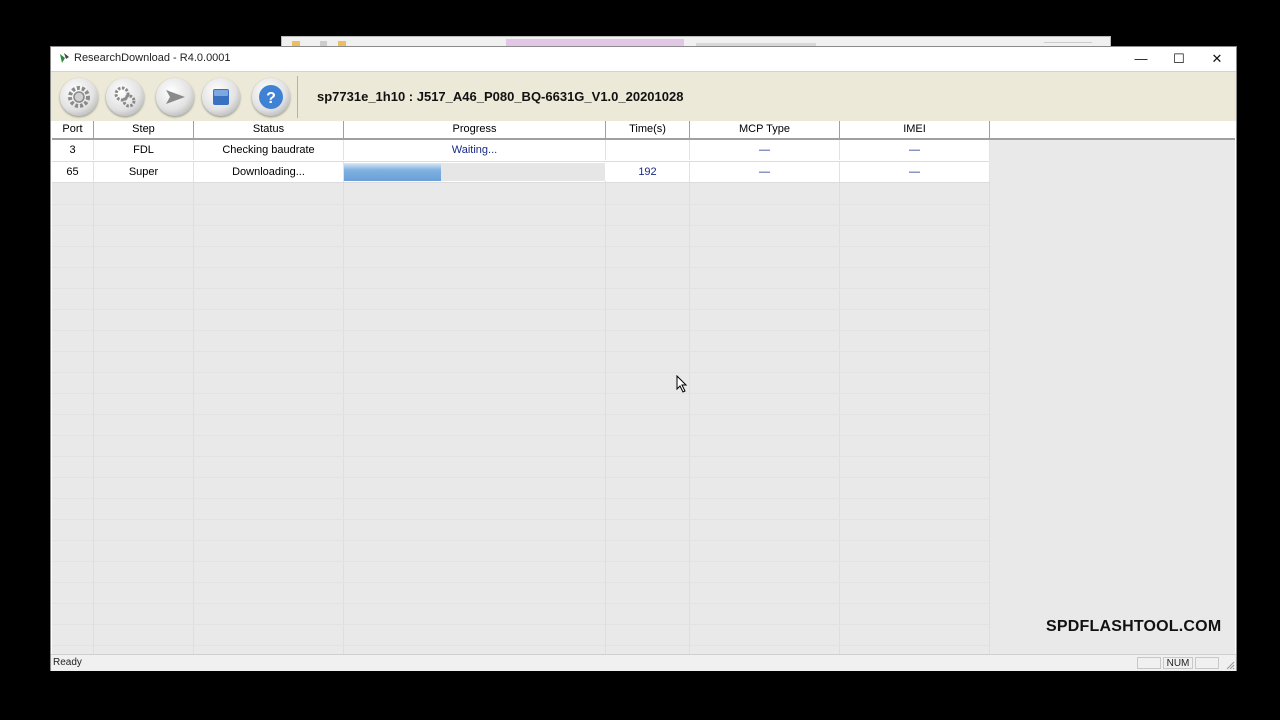 The width and height of the screenshot is (1280, 720). Describe the element at coordinates (1230, 665) in the screenshot. I see `resize-grip-icon` at that location.